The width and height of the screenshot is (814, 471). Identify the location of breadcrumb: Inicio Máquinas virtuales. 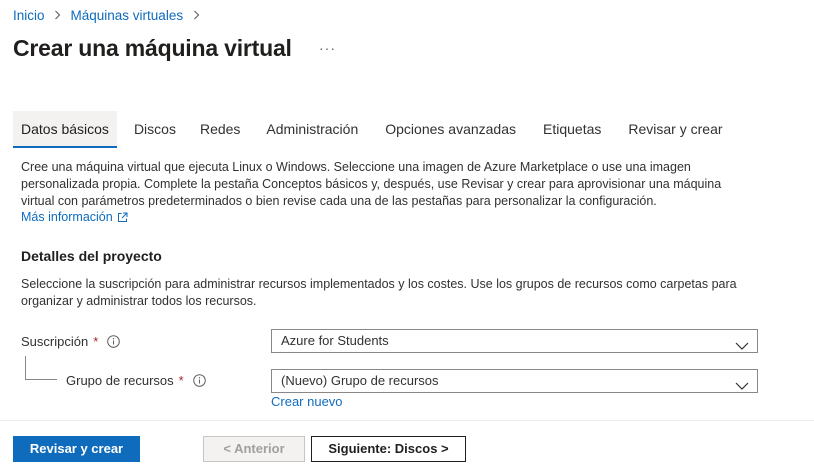
(111, 15).